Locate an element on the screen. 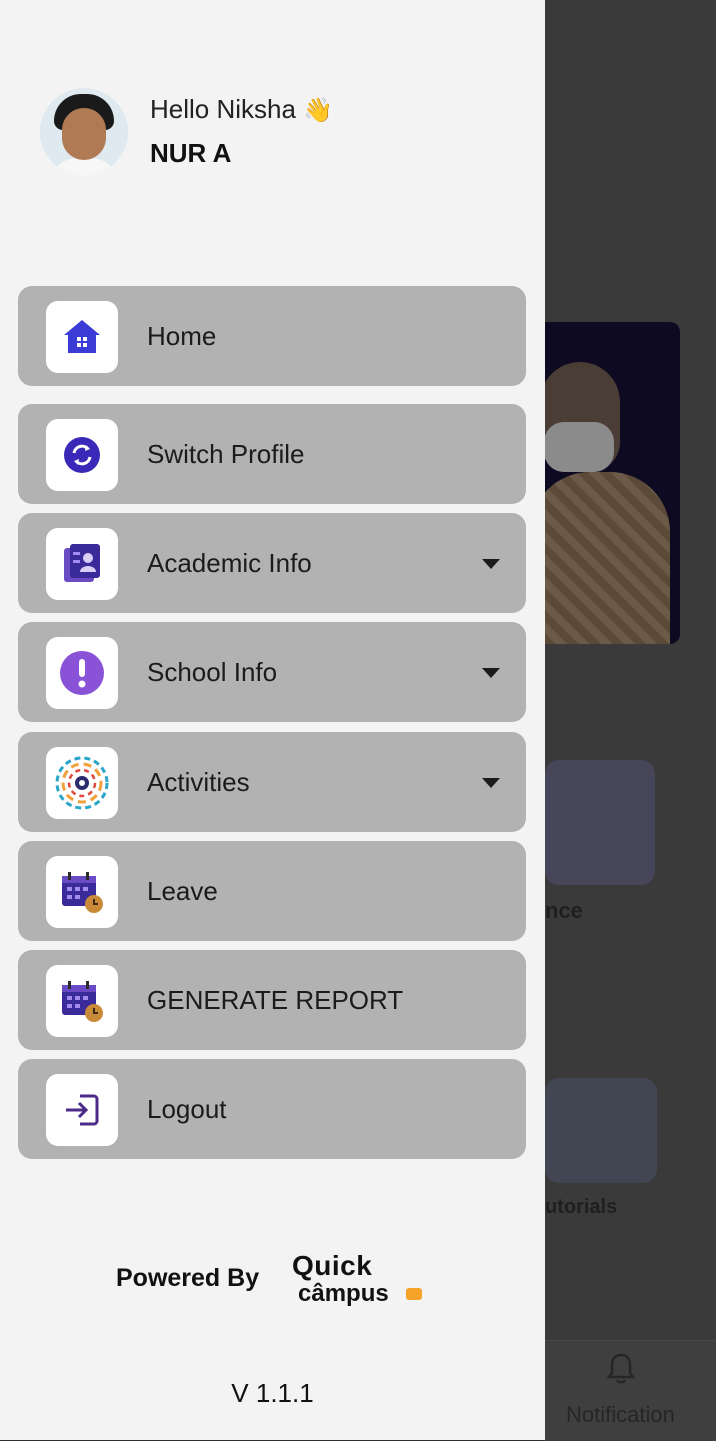 The height and width of the screenshot is (1441, 716). menu-item-leave: Leave is located at coordinates (272, 891).